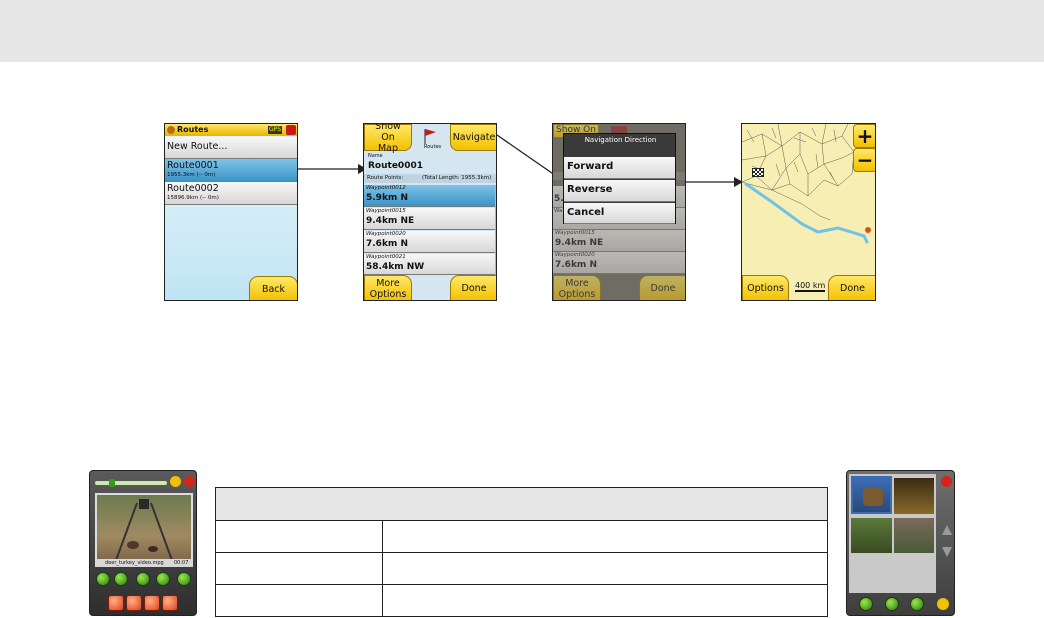 Image resolution: width=1044 pixels, height=618 pixels. Describe the element at coordinates (947, 552) in the screenshot. I see `scroll-down-icon` at that location.